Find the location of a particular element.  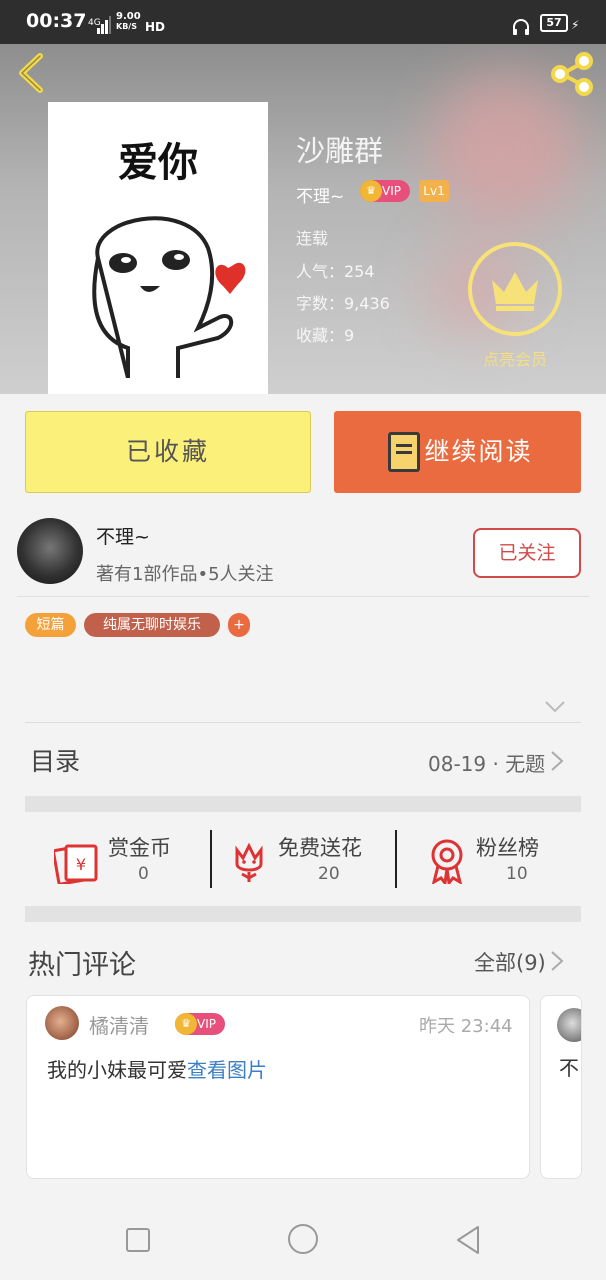

author-name: 不理~ is located at coordinates (123, 535).